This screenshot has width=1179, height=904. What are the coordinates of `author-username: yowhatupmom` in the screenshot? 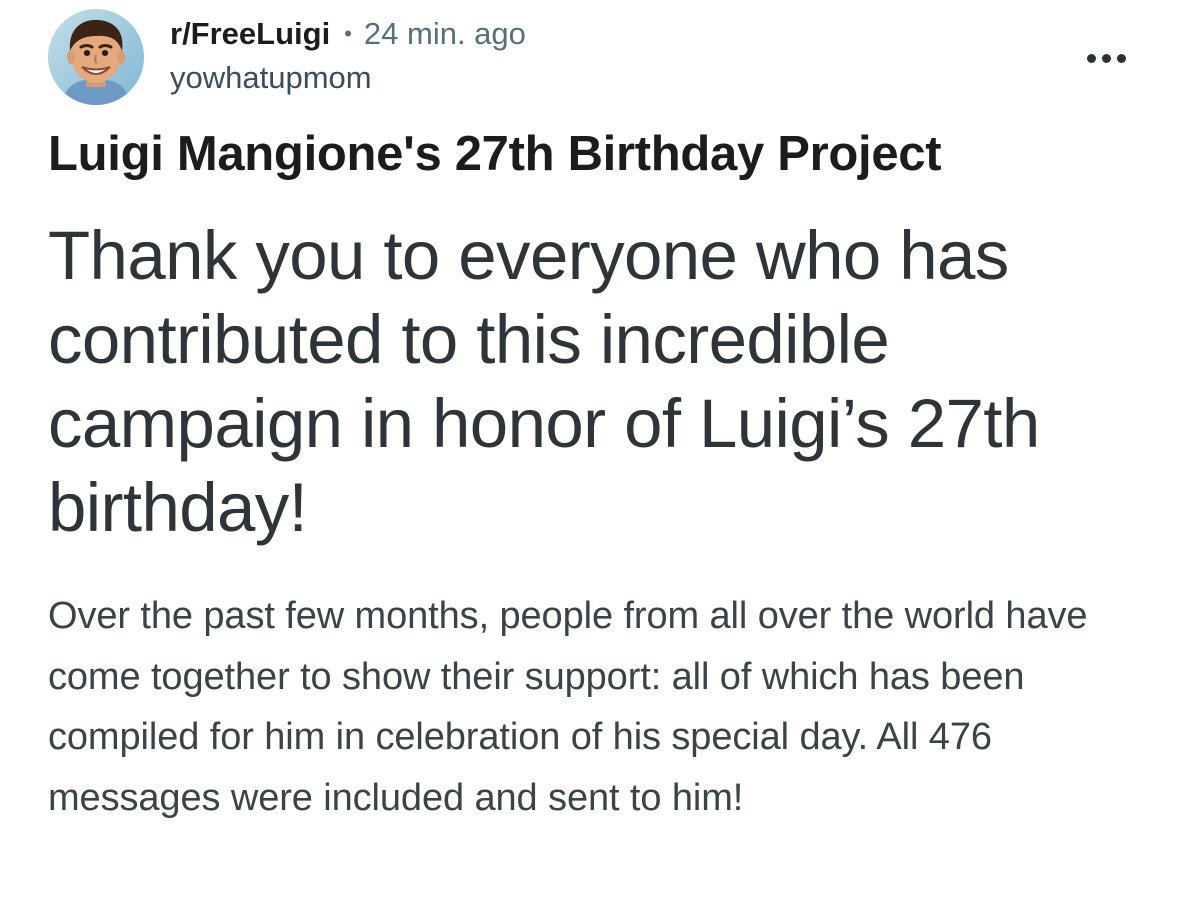 It's located at (271, 78).